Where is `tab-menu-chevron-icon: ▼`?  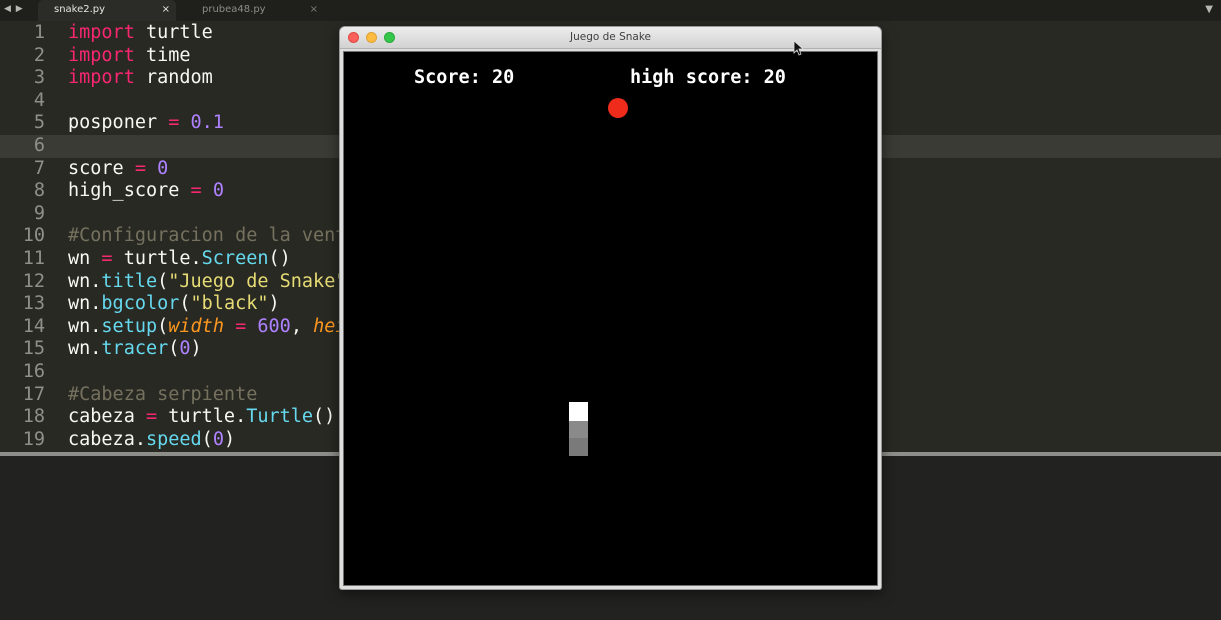 tab-menu-chevron-icon: ▼ is located at coordinates (1209, 9).